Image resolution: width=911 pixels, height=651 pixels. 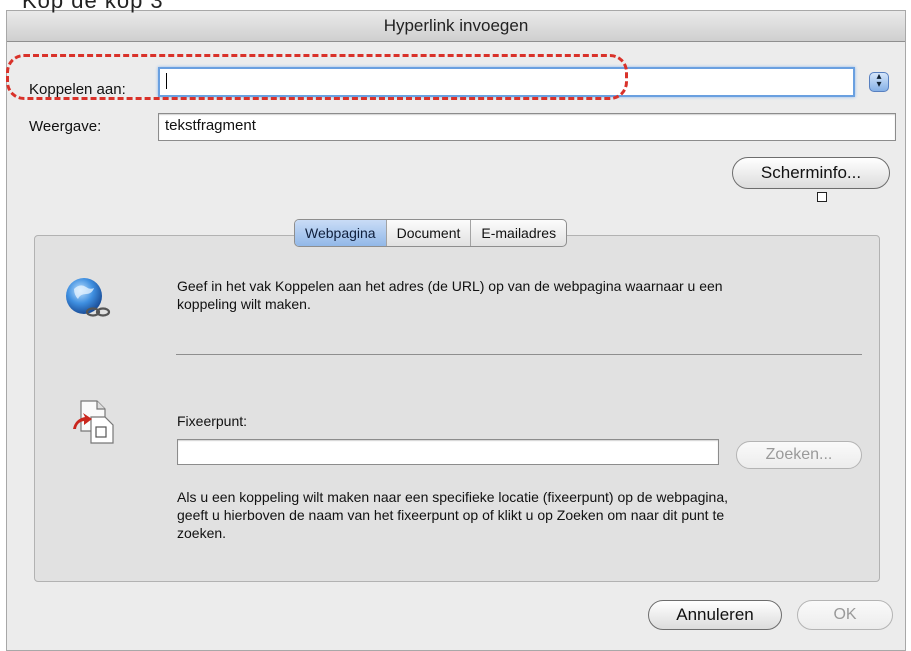 I want to click on panel-divider, so click(x=519, y=354).